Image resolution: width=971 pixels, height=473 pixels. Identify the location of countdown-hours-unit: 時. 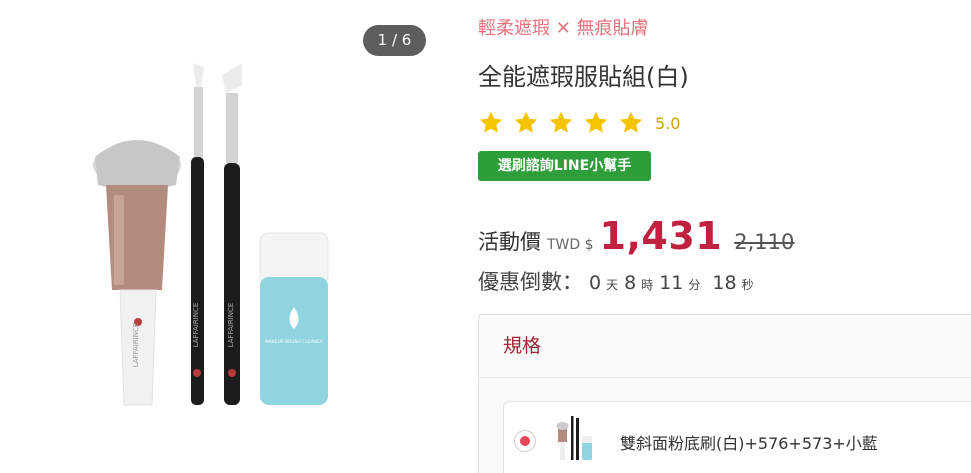
(647, 285).